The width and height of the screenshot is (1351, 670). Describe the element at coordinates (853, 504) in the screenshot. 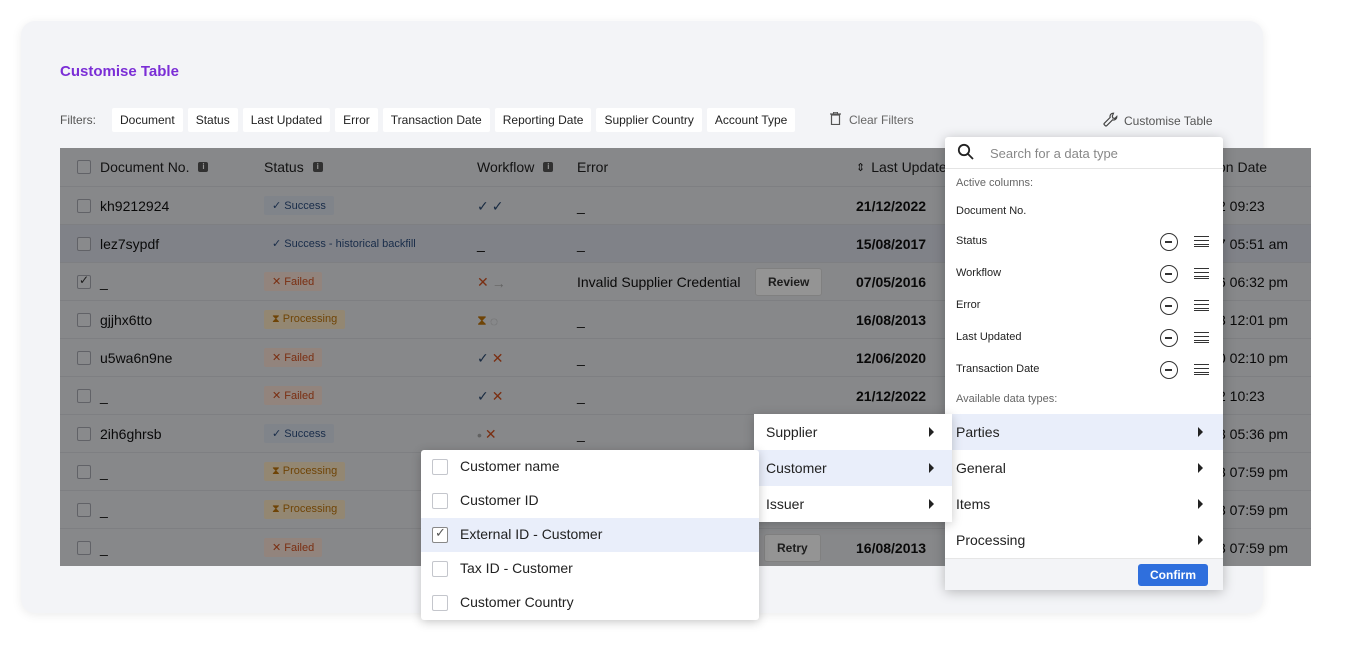

I see `parties-item-issuer: Issuer` at that location.